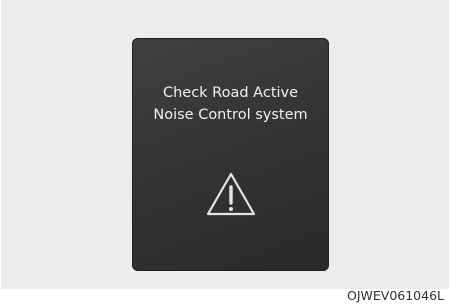  I want to click on warning-message-line-1: Check Road Active, so click(230, 93).